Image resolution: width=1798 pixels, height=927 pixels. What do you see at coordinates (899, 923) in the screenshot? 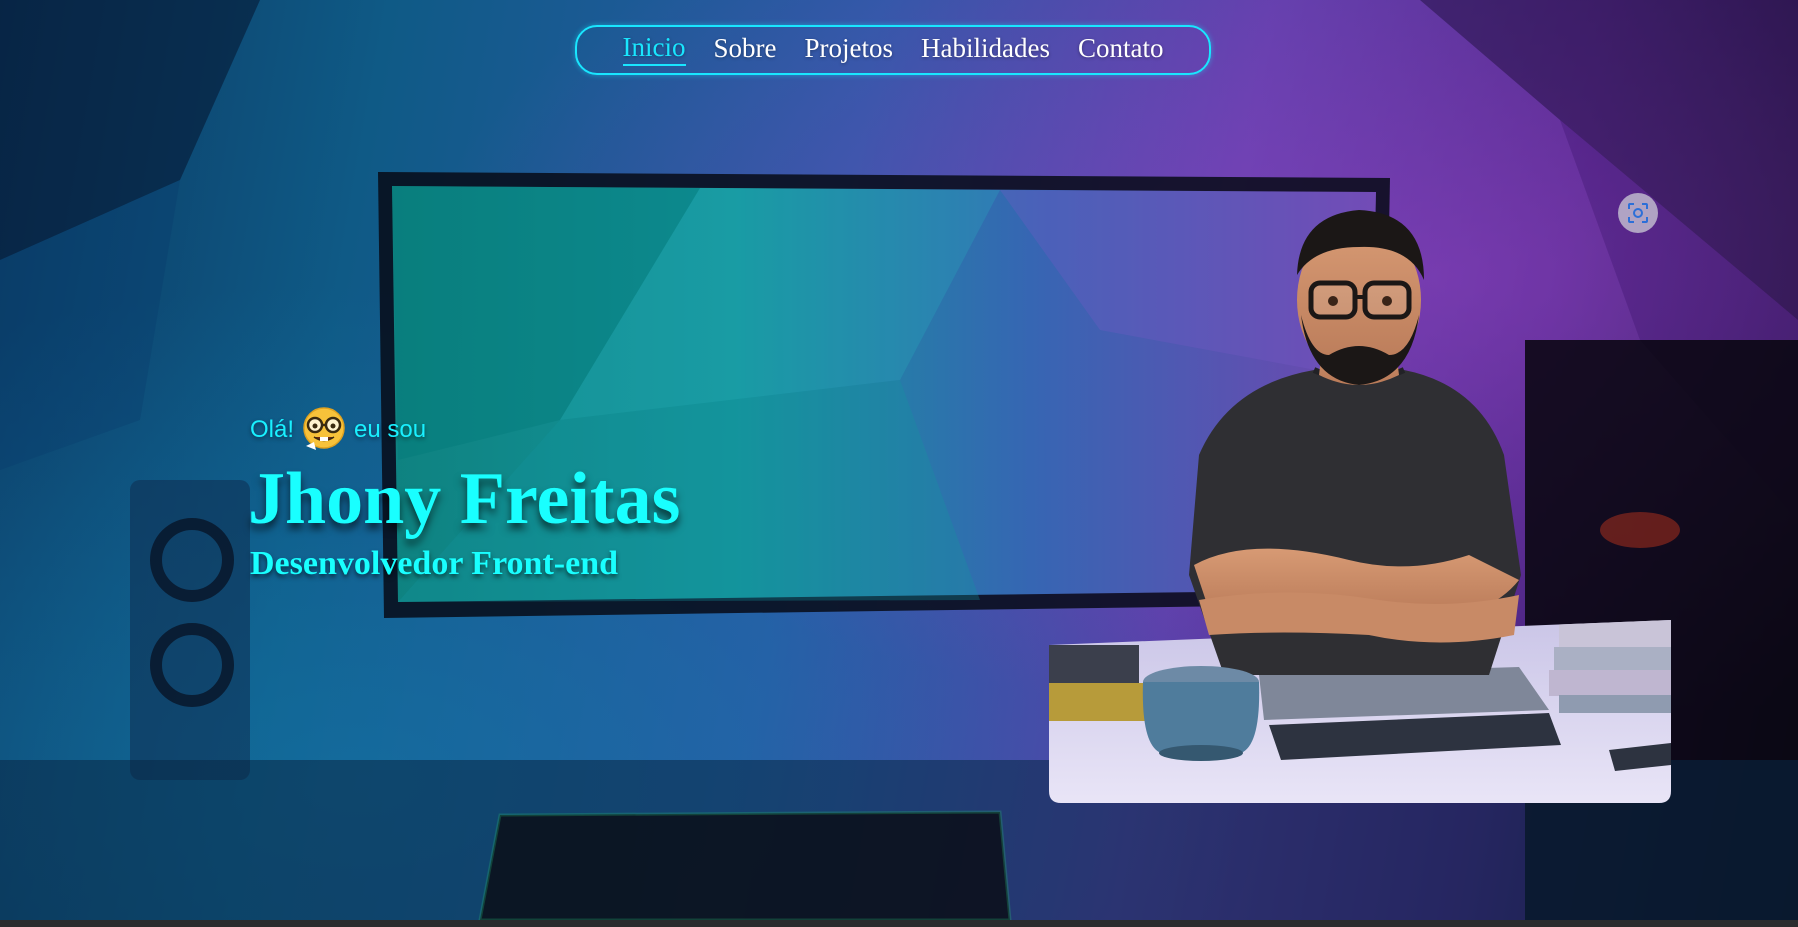
I see `bottom-bar` at bounding box center [899, 923].